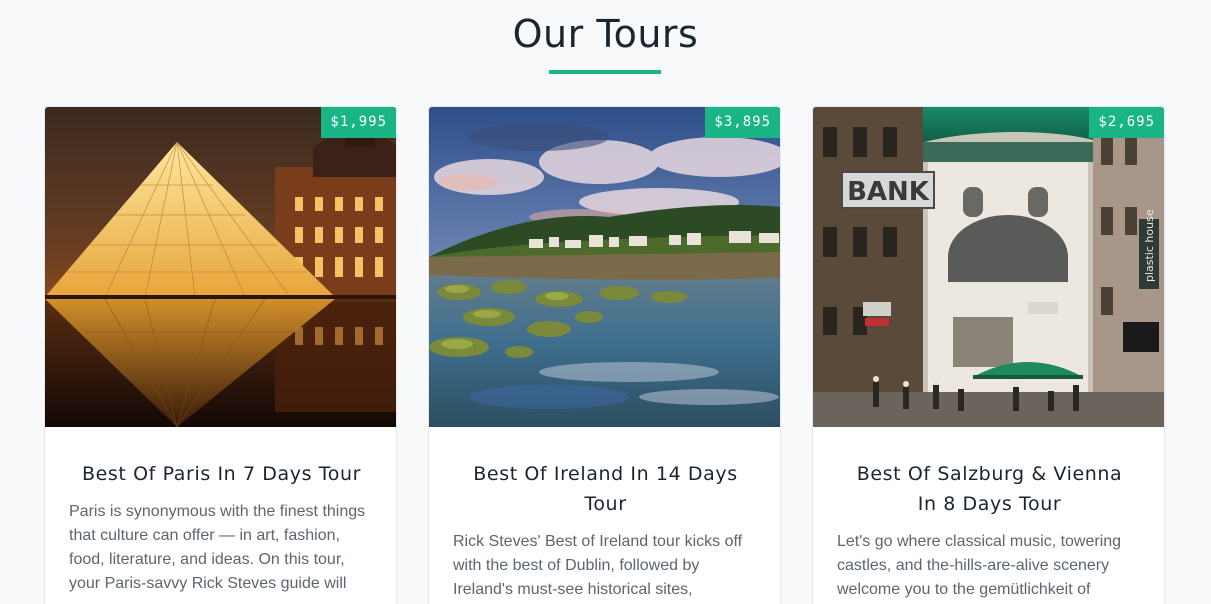  Describe the element at coordinates (605, 72) in the screenshot. I see `title-underline` at that location.